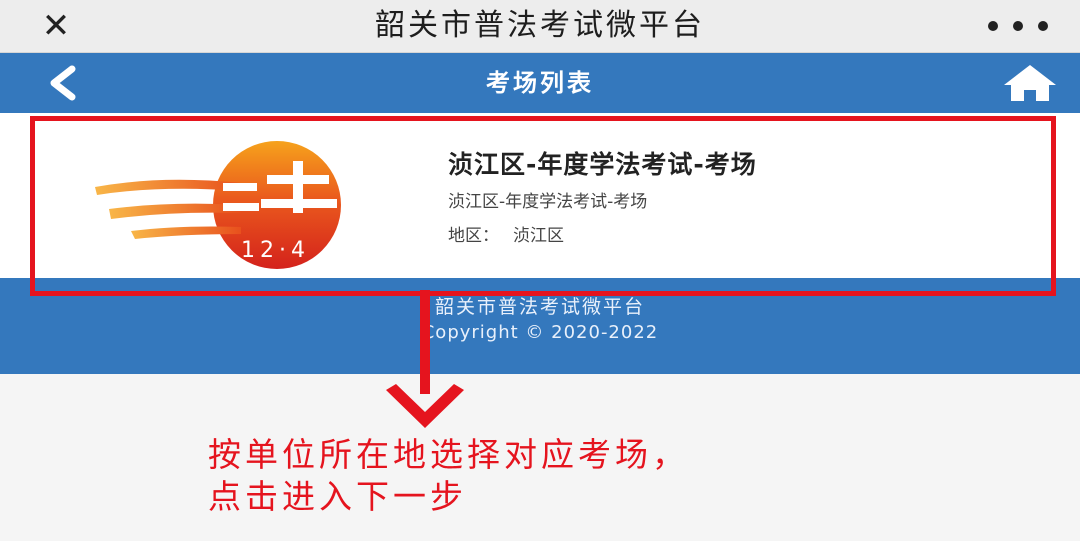 This screenshot has height=541, width=1080. What do you see at coordinates (602, 164) in the screenshot?
I see `exam-title: 浈江区-年度学法考试-考场` at bounding box center [602, 164].